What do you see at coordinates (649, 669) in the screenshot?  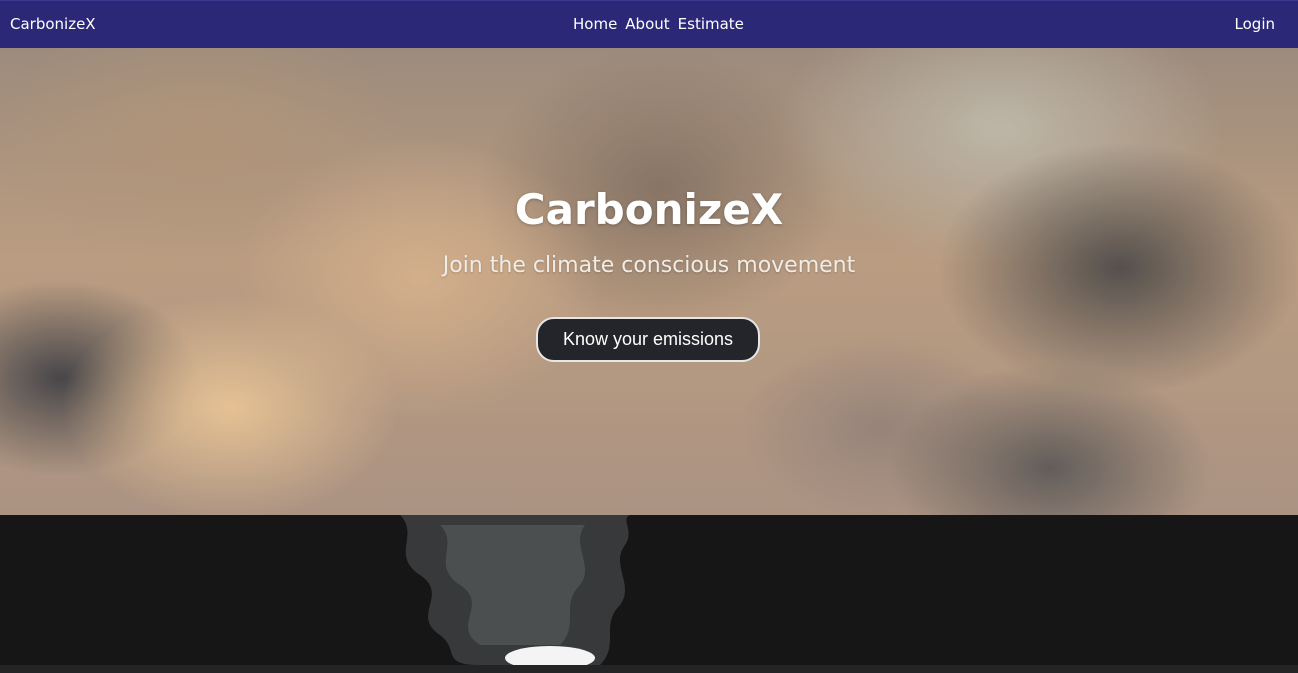 I see `footer-bar` at bounding box center [649, 669].